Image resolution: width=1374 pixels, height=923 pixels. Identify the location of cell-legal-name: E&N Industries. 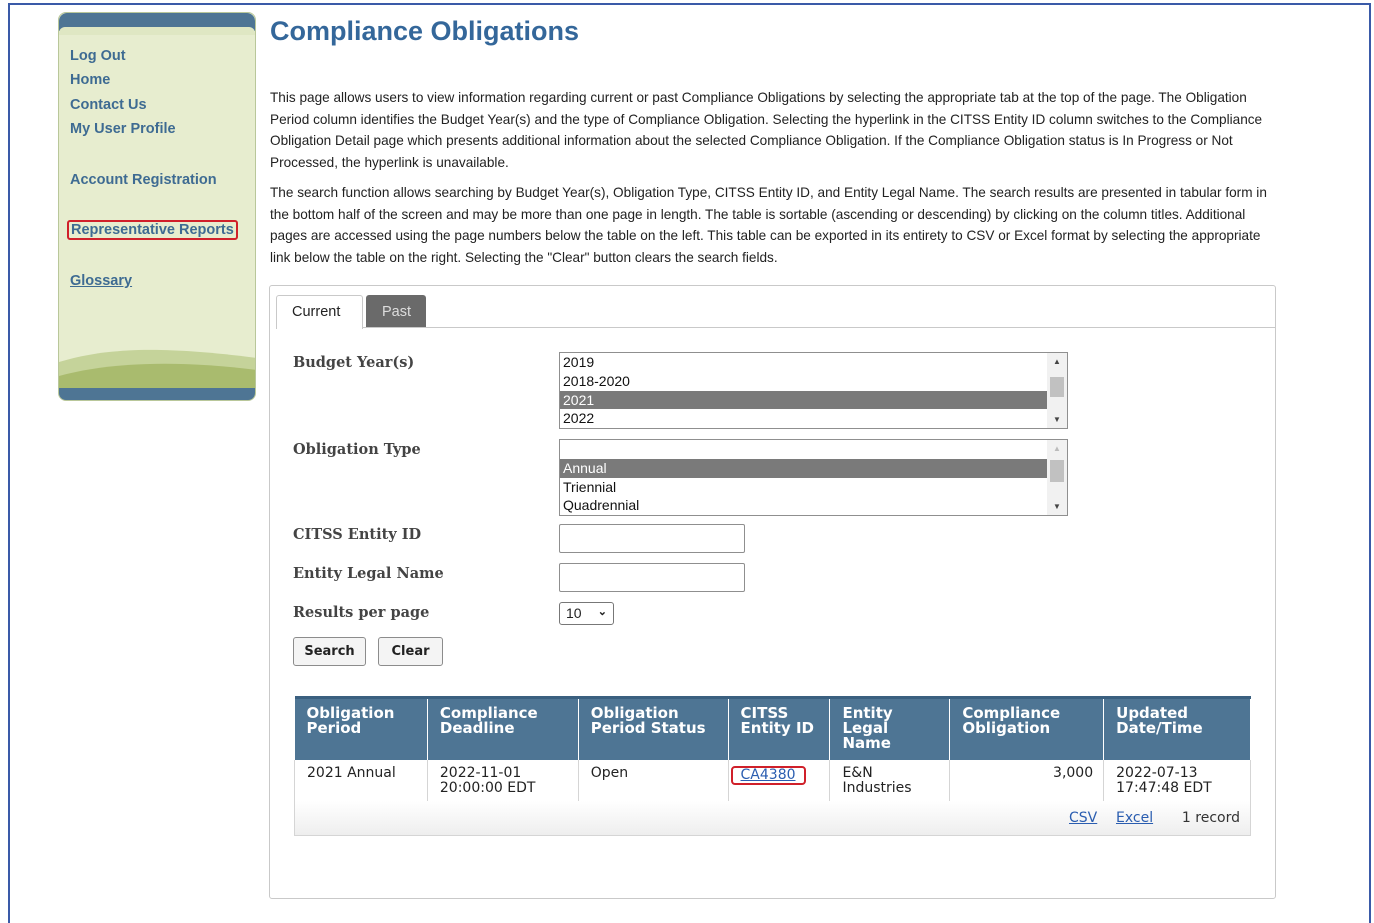
(890, 781).